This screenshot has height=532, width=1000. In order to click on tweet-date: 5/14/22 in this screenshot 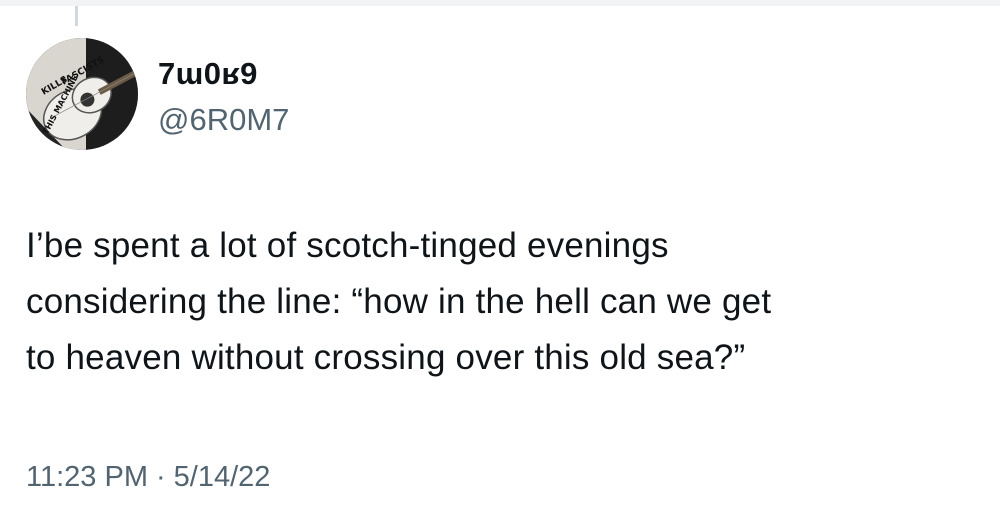, I will do `click(222, 477)`.